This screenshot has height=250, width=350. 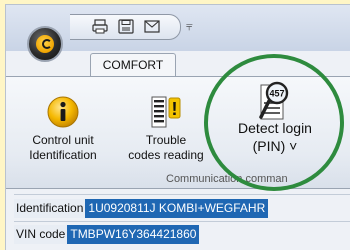 I want to click on info-icon, so click(x=63, y=112).